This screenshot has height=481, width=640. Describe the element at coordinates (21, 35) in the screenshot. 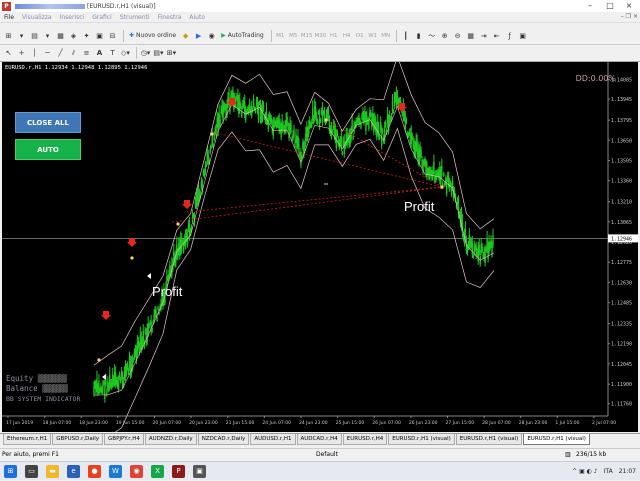

I see `dropdown-icon: ▾` at that location.